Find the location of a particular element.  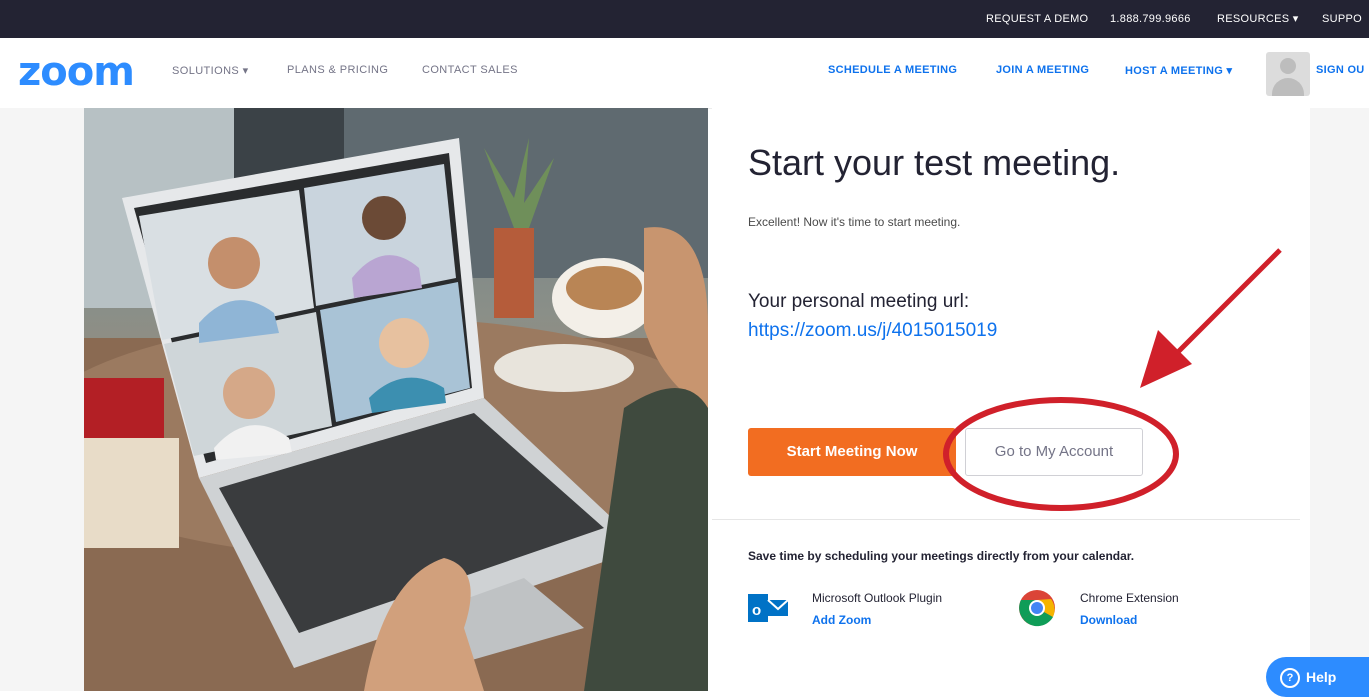

nav-schedule-meeting: SCHEDULE A MEETING is located at coordinates (892, 70).